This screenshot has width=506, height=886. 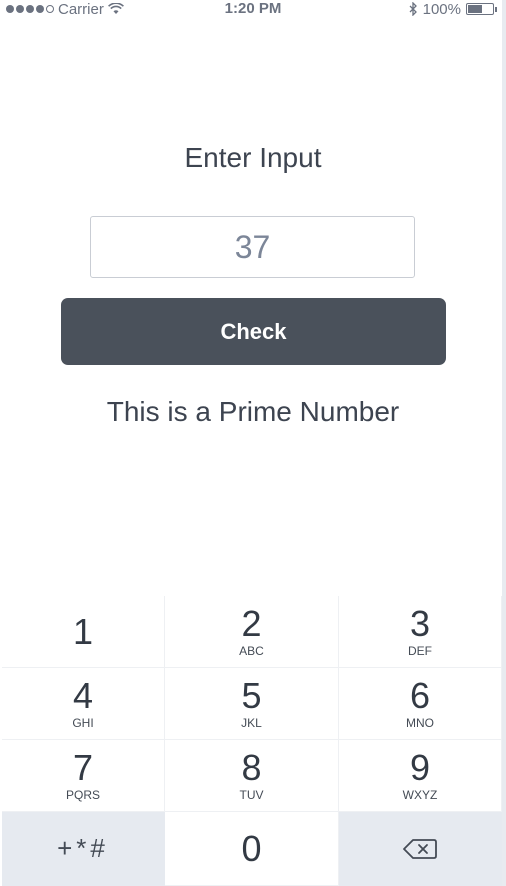 I want to click on key-letters: ABC, so click(x=251, y=650).